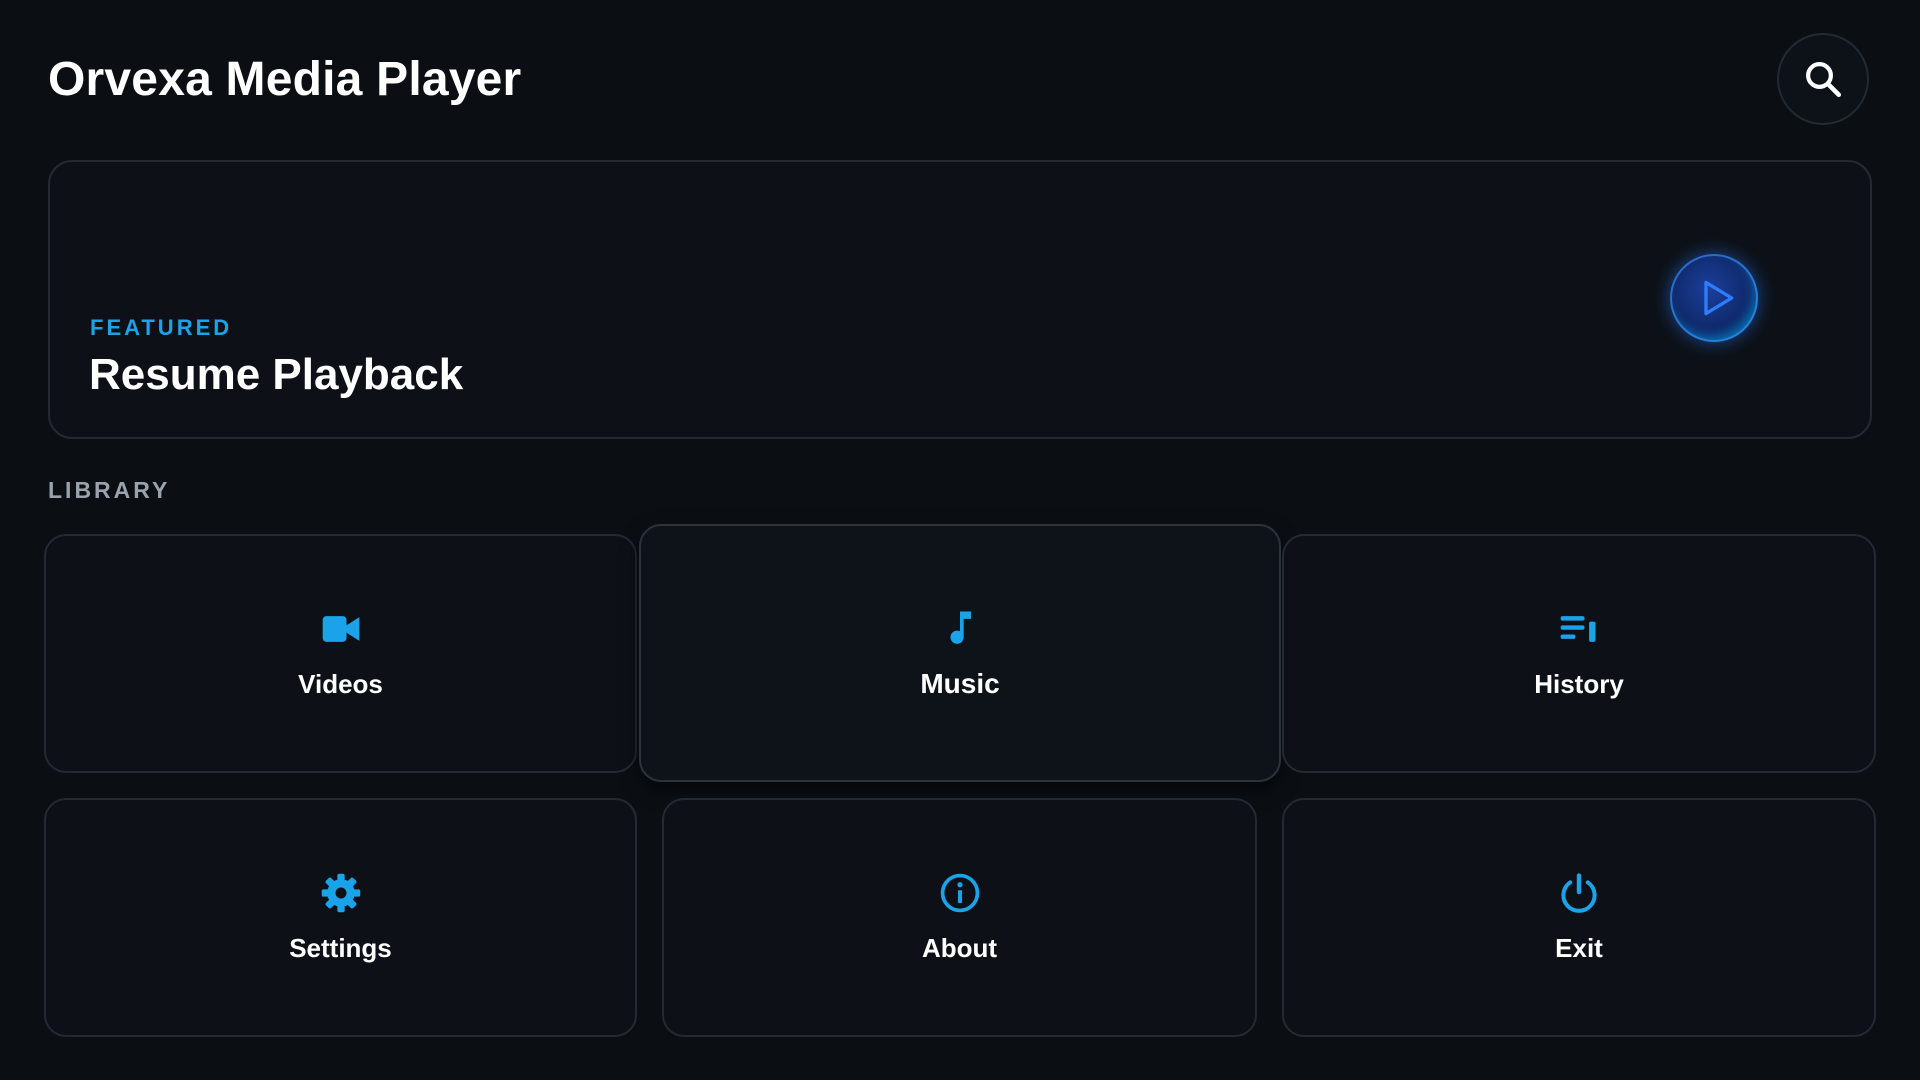 This screenshot has width=1920, height=1080. What do you see at coordinates (340, 653) in the screenshot?
I see `tile-videos: Videos` at bounding box center [340, 653].